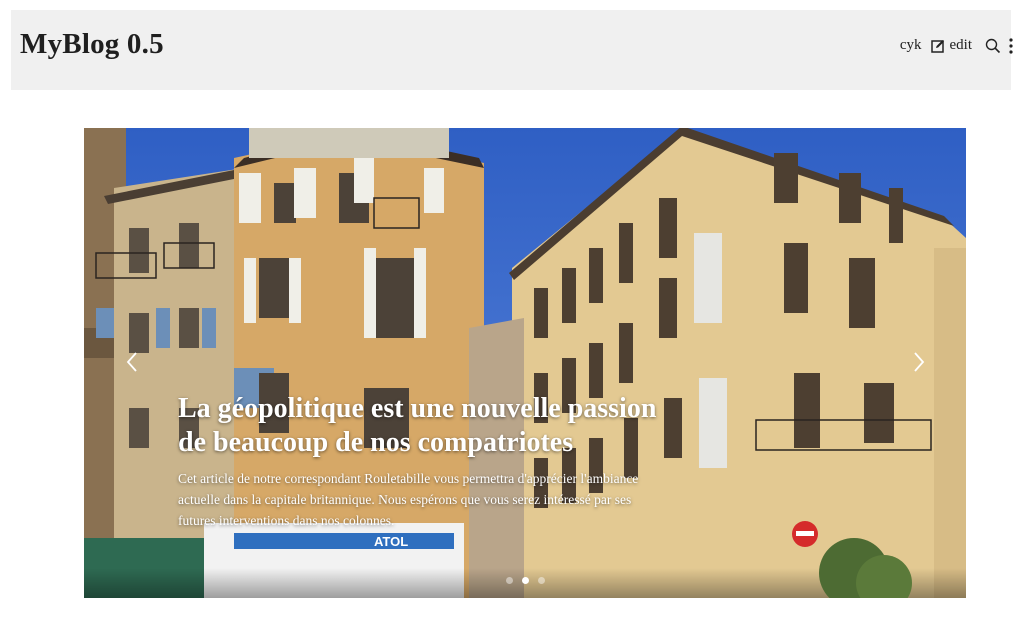 The height and width of the screenshot is (630, 1024). I want to click on carousel-next-button, so click(919, 362).